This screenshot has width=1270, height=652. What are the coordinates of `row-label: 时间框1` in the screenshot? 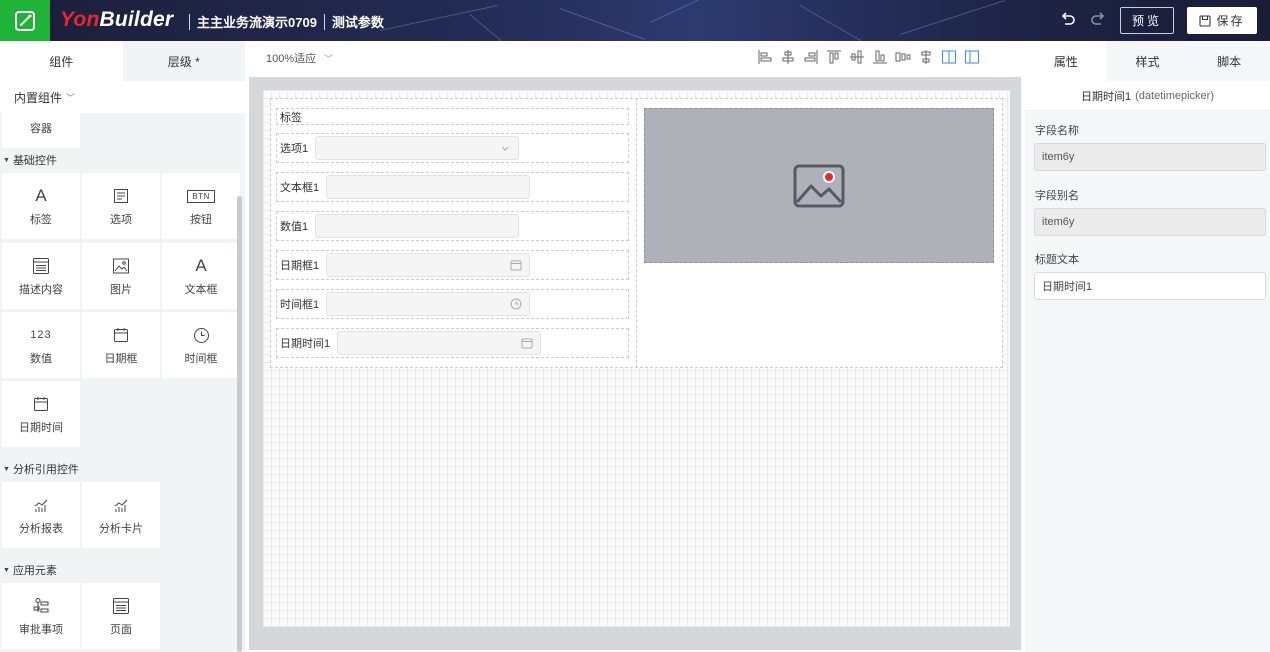 It's located at (300, 305).